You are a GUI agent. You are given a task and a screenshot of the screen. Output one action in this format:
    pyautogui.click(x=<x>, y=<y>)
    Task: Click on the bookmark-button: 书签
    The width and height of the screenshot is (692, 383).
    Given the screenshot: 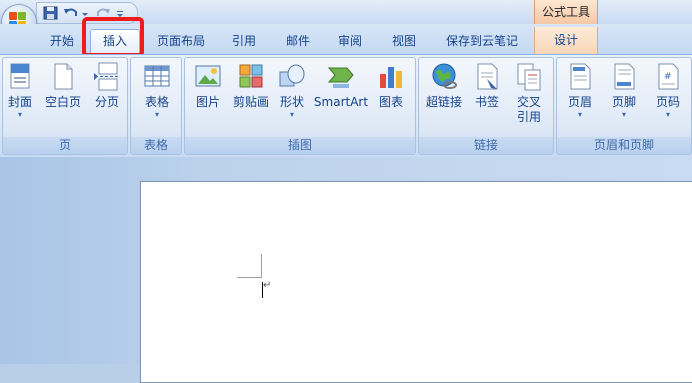 What is the action you would take?
    pyautogui.click(x=487, y=86)
    